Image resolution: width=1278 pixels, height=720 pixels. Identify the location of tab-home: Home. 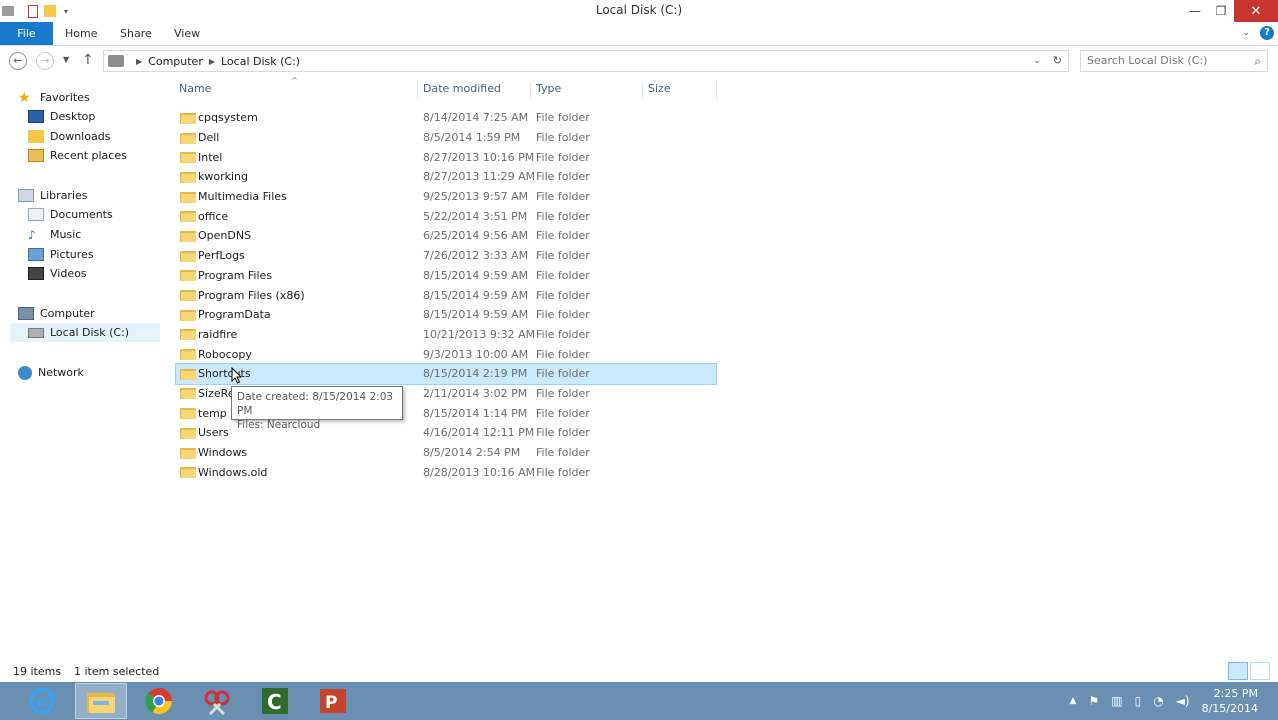
(81, 33).